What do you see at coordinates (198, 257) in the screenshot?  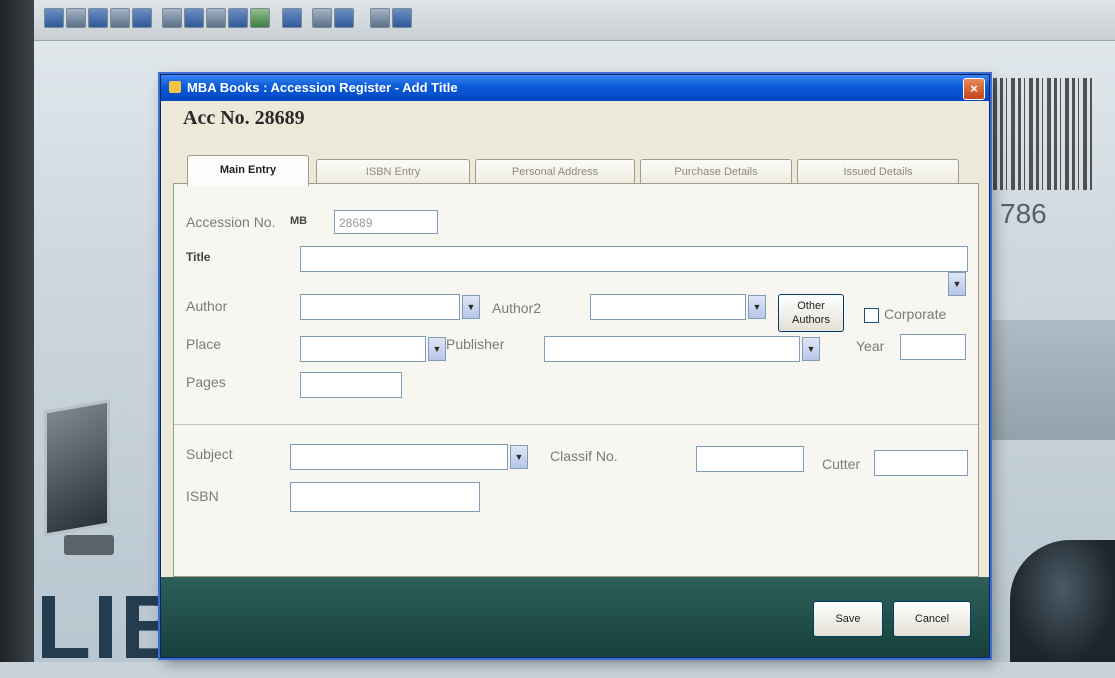 I see `title-label: Title` at bounding box center [198, 257].